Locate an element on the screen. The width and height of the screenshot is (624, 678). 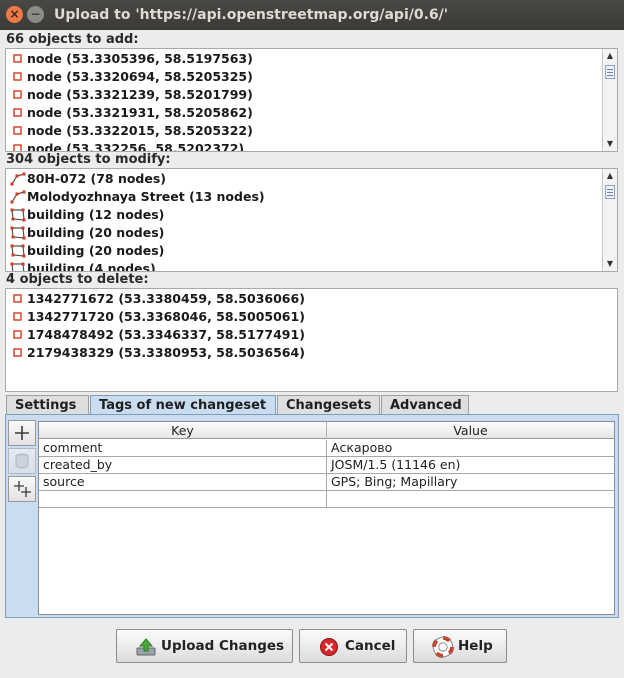
add-list-scrollbar: ▲ ▼ is located at coordinates (609, 100).